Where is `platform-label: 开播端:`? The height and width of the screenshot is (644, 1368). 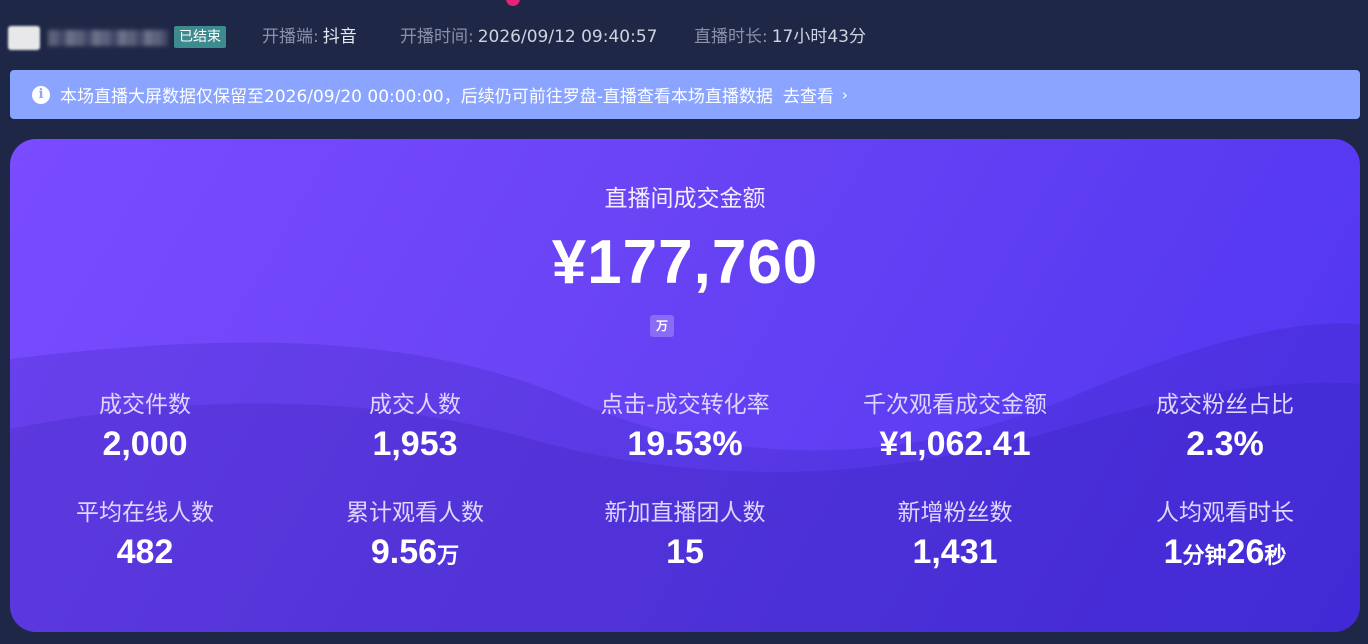
platform-label: 开播端: is located at coordinates (290, 37).